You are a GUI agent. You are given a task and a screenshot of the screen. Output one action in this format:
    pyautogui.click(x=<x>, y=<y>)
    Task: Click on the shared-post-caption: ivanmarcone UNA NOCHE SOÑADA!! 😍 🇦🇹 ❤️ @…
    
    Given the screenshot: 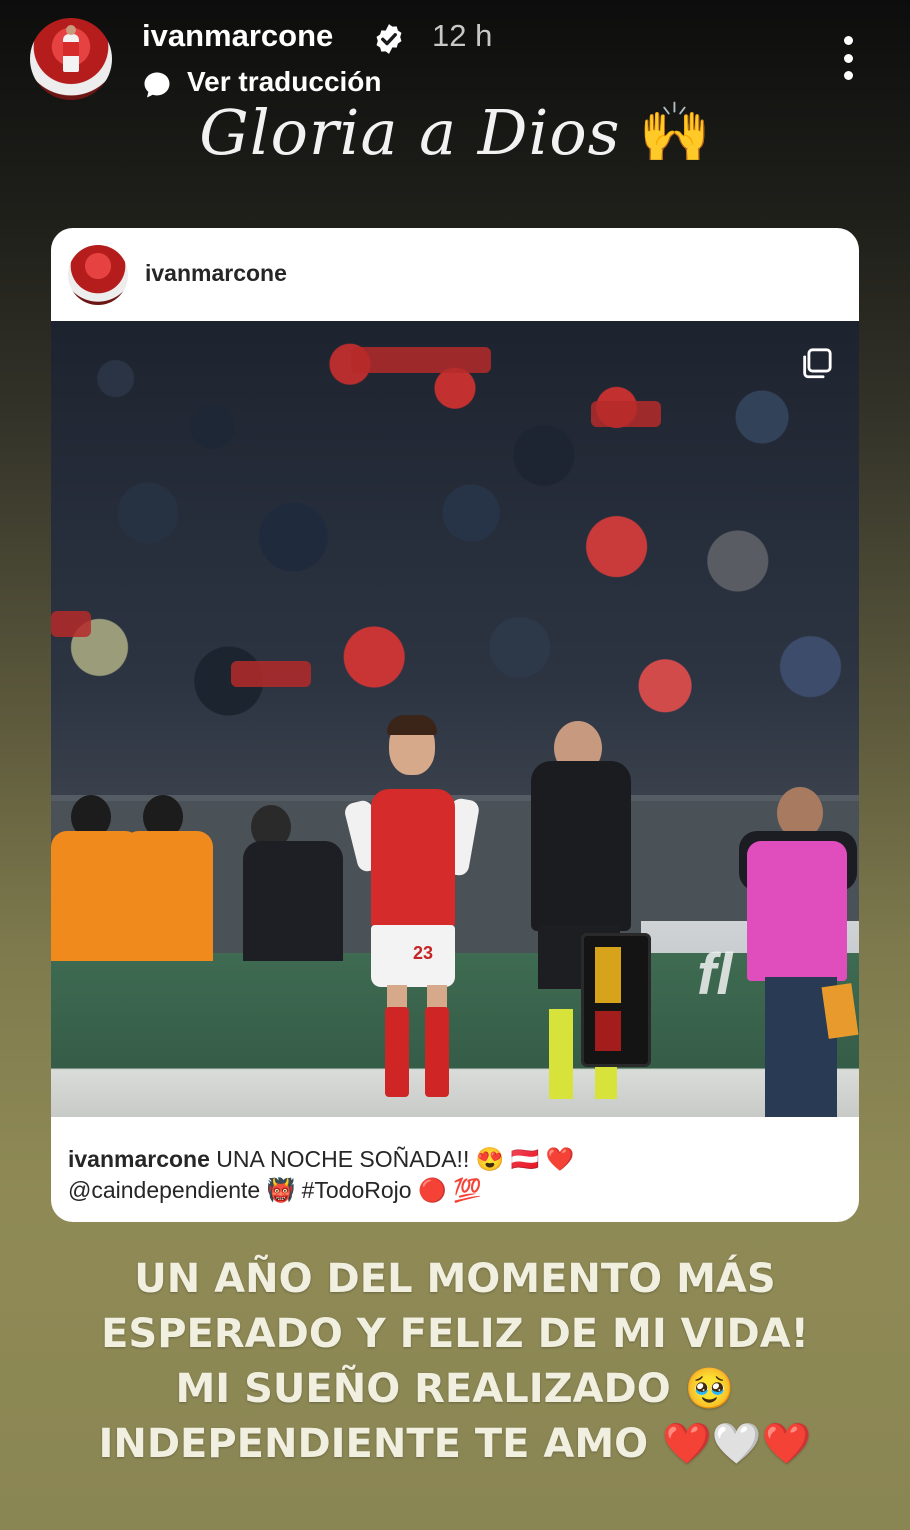 What is the action you would take?
    pyautogui.click(x=458, y=1175)
    